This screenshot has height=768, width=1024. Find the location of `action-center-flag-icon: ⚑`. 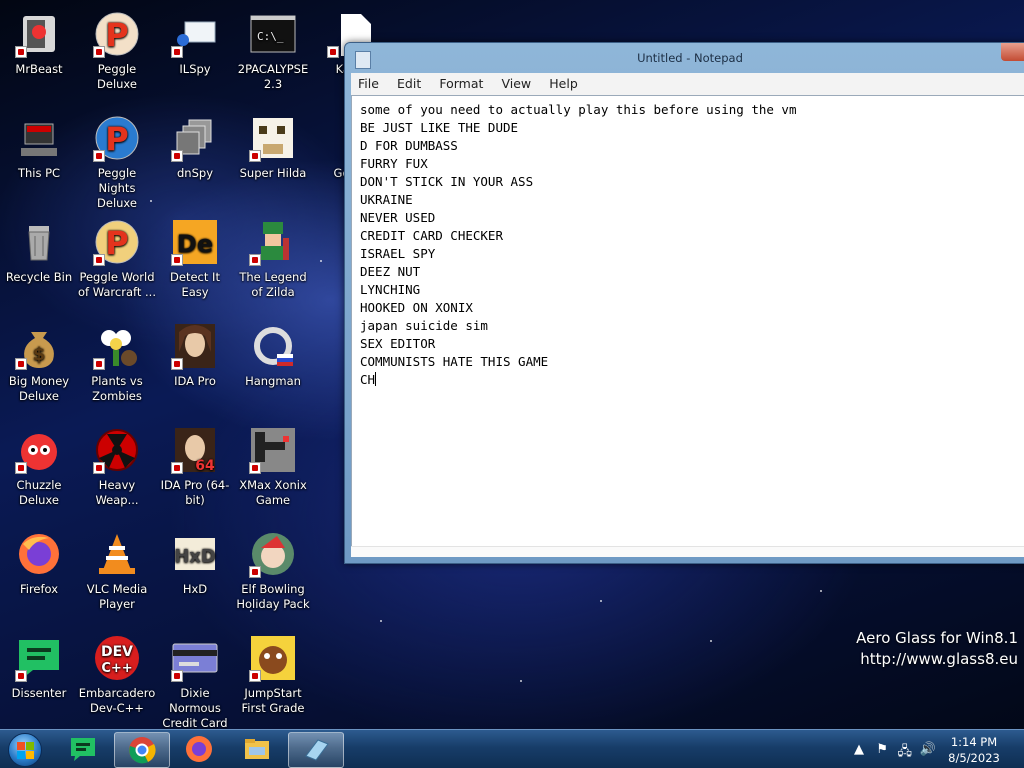

action-center-flag-icon: ⚑ is located at coordinates (882, 749).